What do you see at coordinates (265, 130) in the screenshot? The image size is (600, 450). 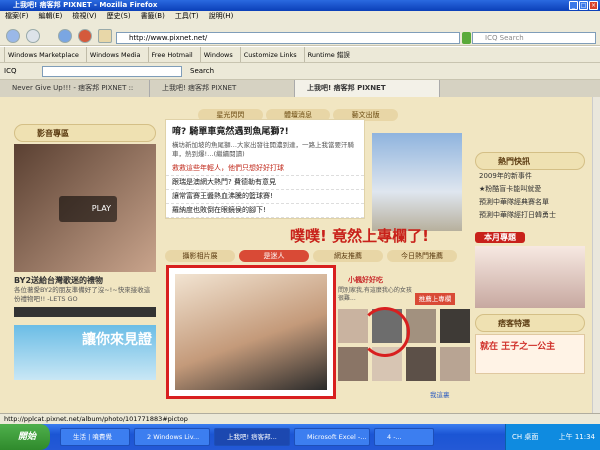 I see `headline-title: 唷? 騎單車竟然遇到魚尾獅?!` at bounding box center [265, 130].